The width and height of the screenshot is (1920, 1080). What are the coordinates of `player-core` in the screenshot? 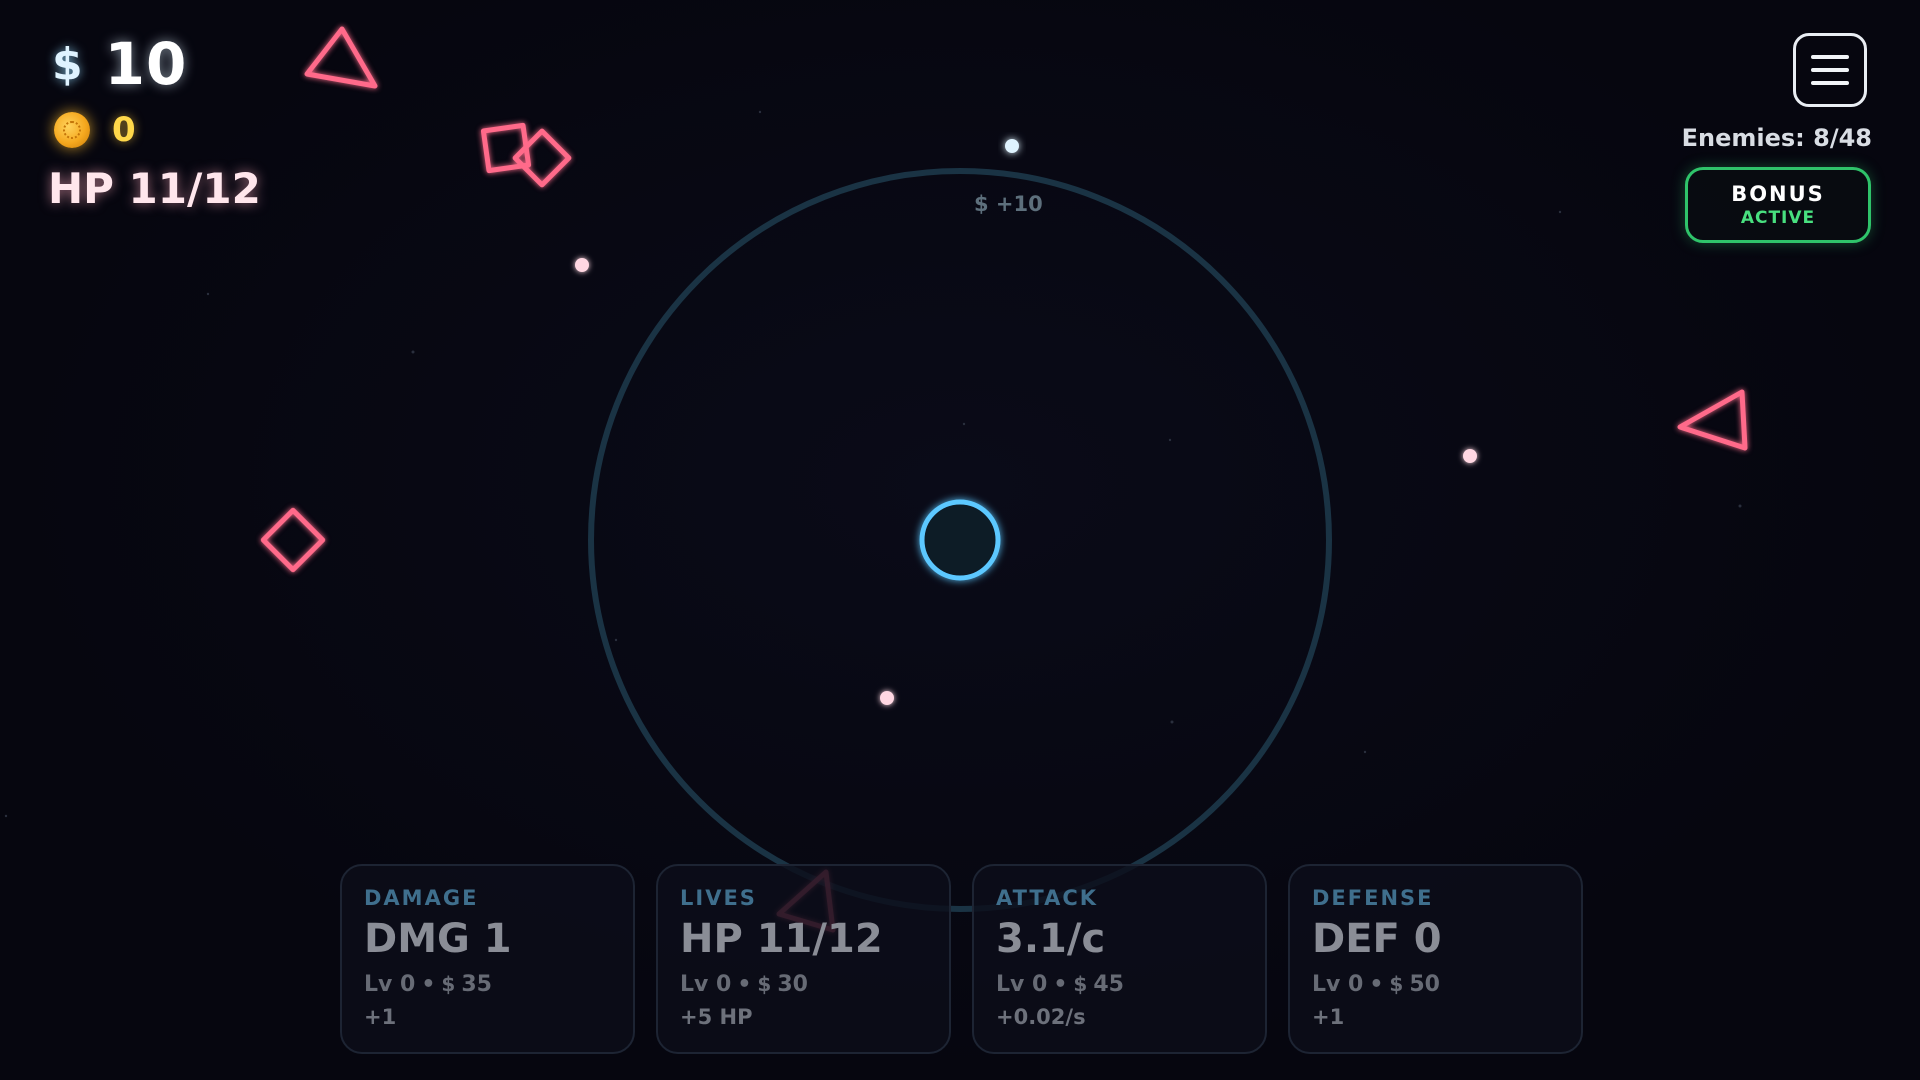 It's located at (960, 540).